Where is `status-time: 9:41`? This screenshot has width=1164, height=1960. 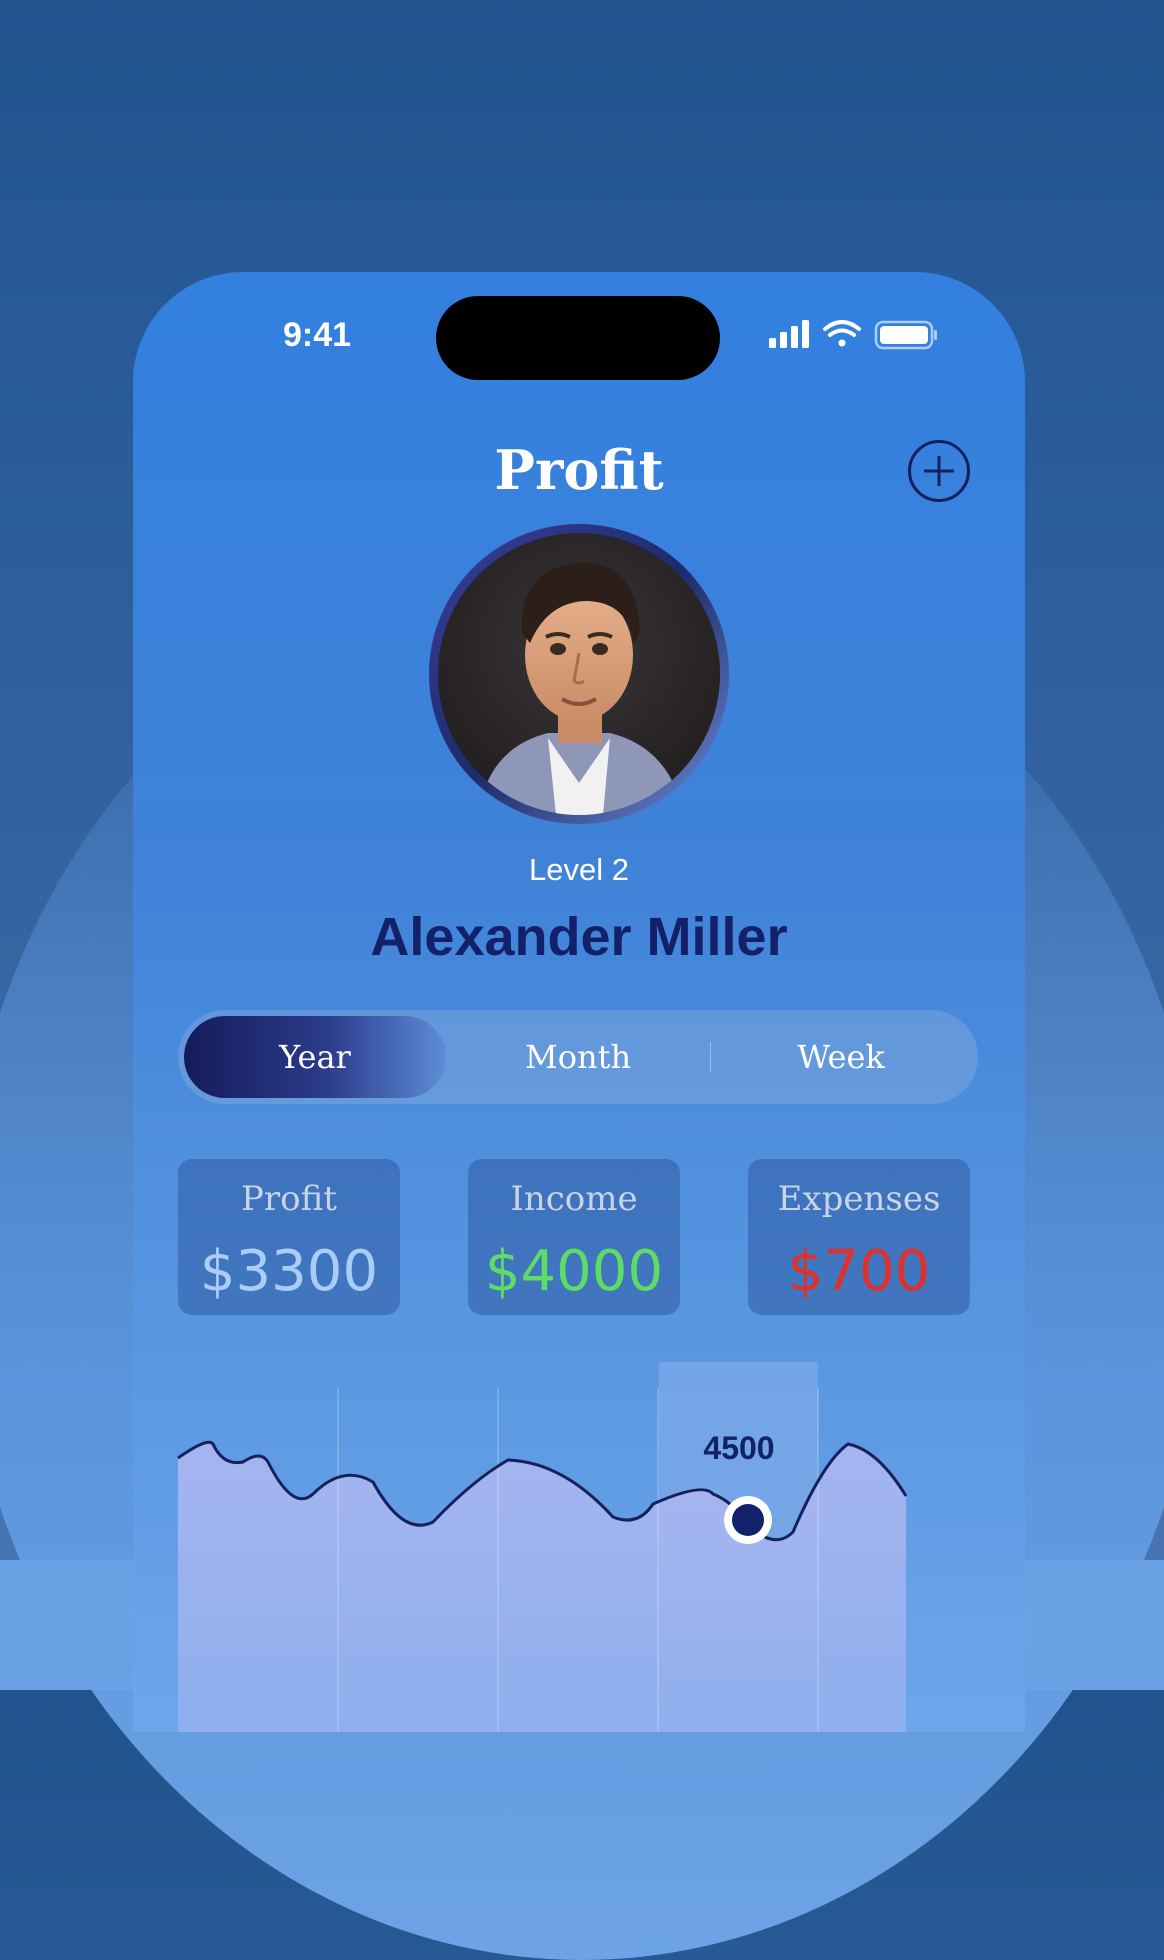
status-time: 9:41 is located at coordinates (317, 335).